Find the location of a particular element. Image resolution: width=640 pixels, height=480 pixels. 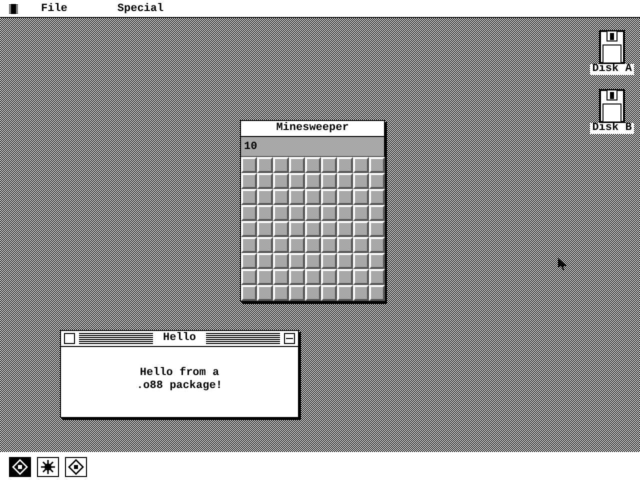

close-box is located at coordinates (69, 338).